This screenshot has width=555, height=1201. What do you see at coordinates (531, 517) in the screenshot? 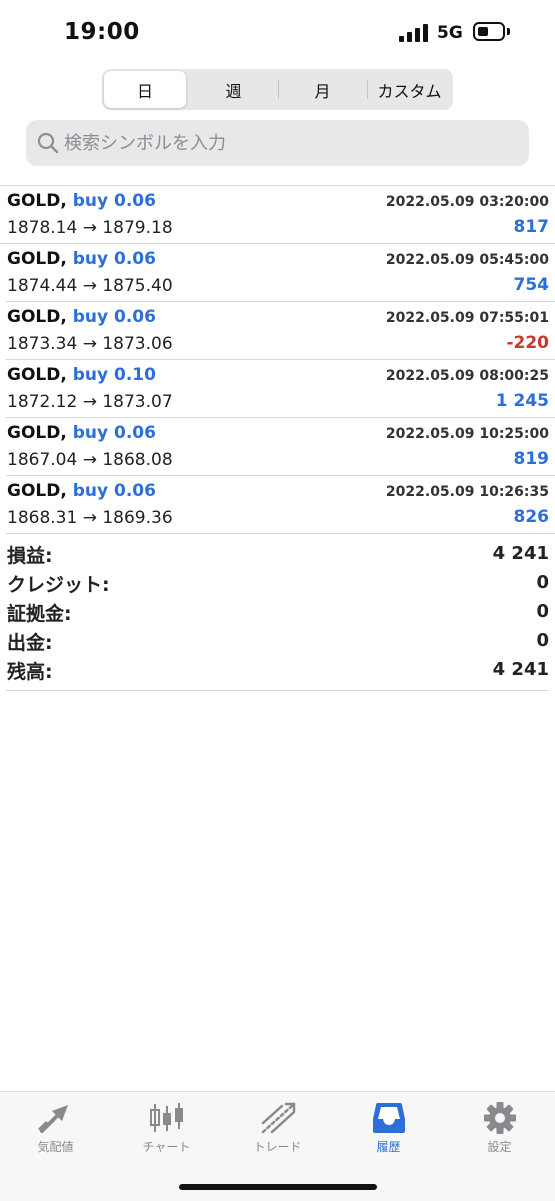
I see `trade-profit: 826` at bounding box center [531, 517].